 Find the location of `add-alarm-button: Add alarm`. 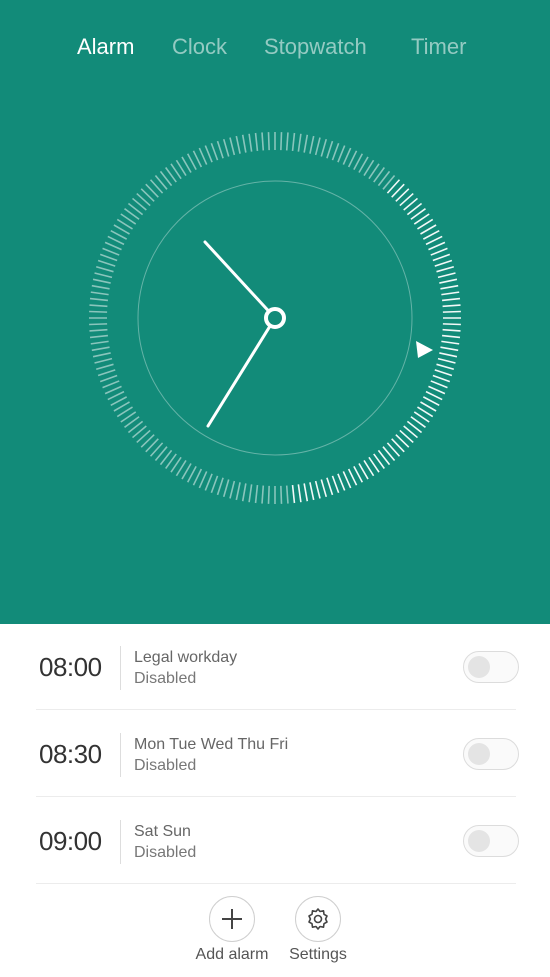

add-alarm-button: Add alarm is located at coordinates (232, 930).